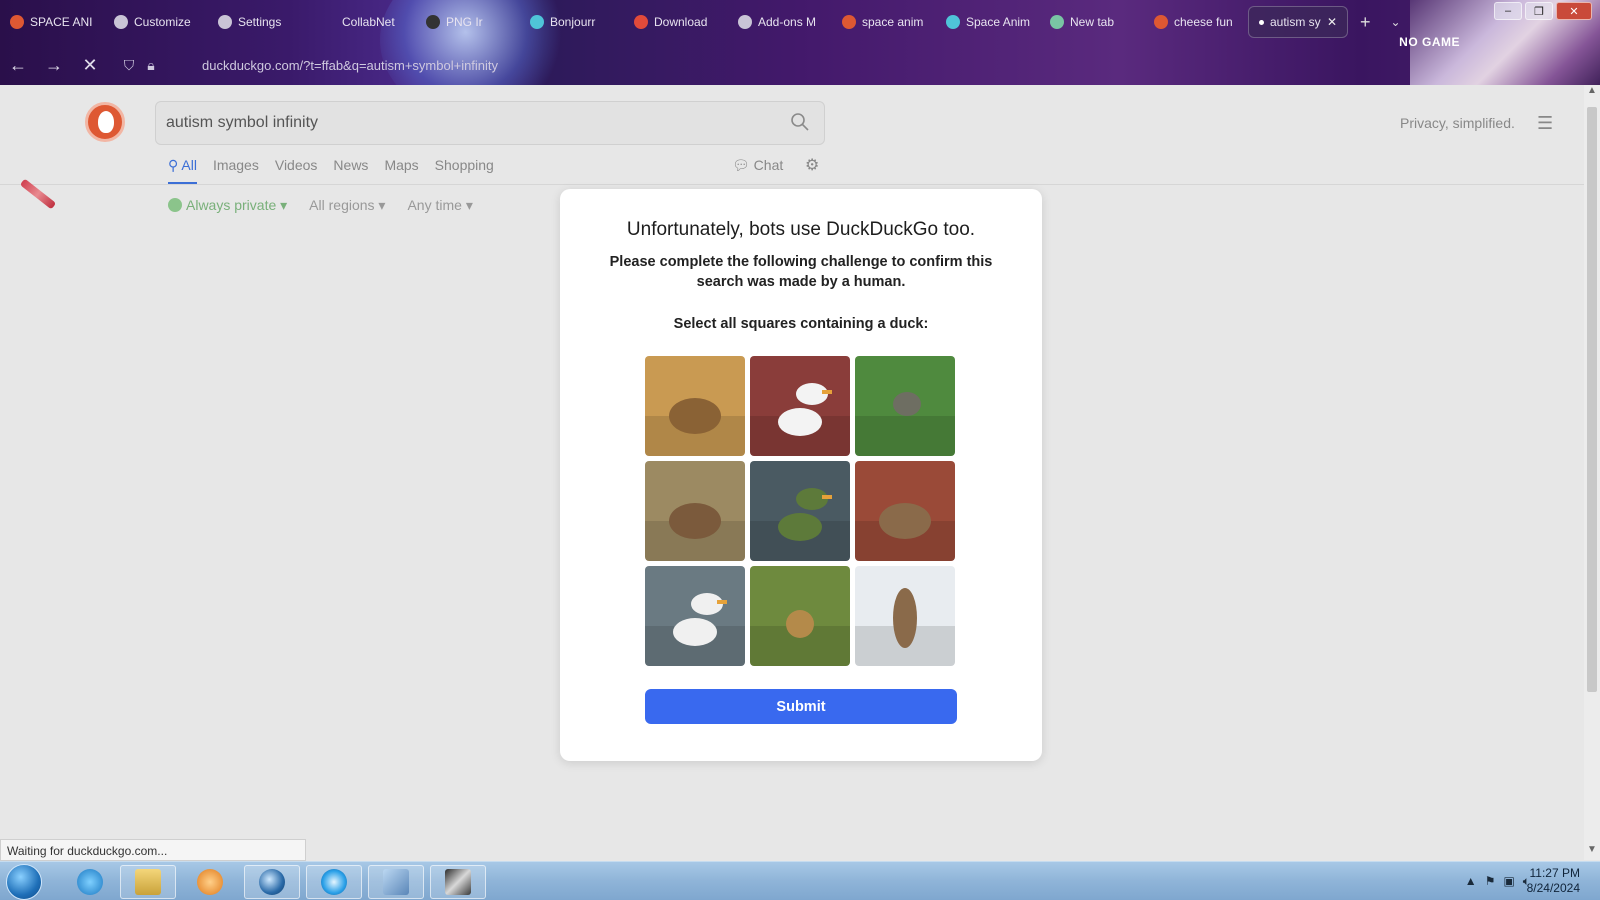 The height and width of the screenshot is (900, 1600). Describe the element at coordinates (801, 706) in the screenshot. I see `submit-button: Submit` at that location.